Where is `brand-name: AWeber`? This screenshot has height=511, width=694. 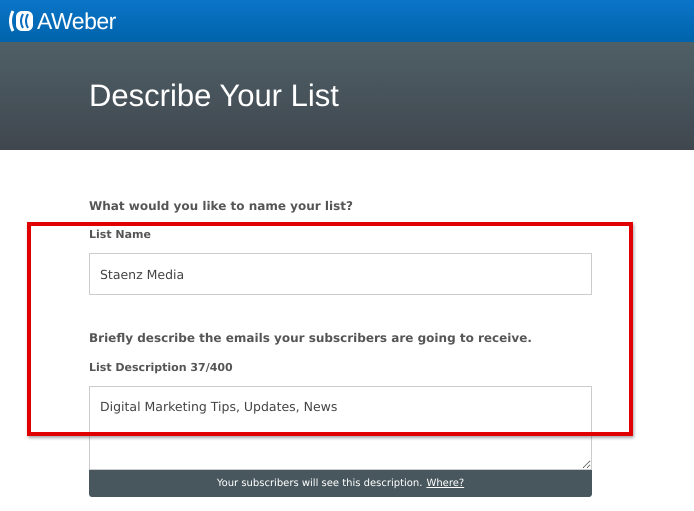
brand-name: AWeber is located at coordinates (76, 21).